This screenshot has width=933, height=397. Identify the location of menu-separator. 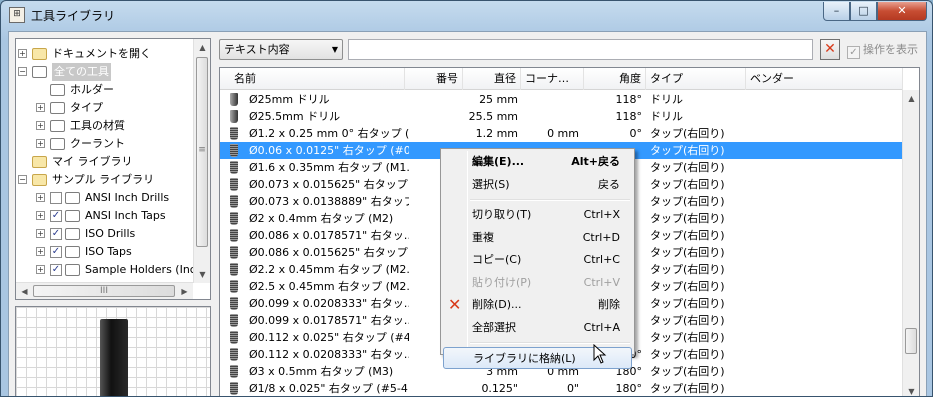
(550, 200).